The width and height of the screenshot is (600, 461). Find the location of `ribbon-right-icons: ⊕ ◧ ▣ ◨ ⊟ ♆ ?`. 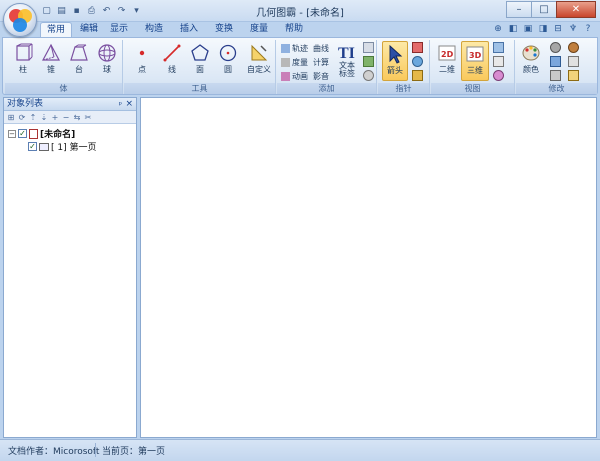

ribbon-right-icons: ⊕ ◧ ▣ ◨ ⊟ ♆ ? is located at coordinates (543, 29).